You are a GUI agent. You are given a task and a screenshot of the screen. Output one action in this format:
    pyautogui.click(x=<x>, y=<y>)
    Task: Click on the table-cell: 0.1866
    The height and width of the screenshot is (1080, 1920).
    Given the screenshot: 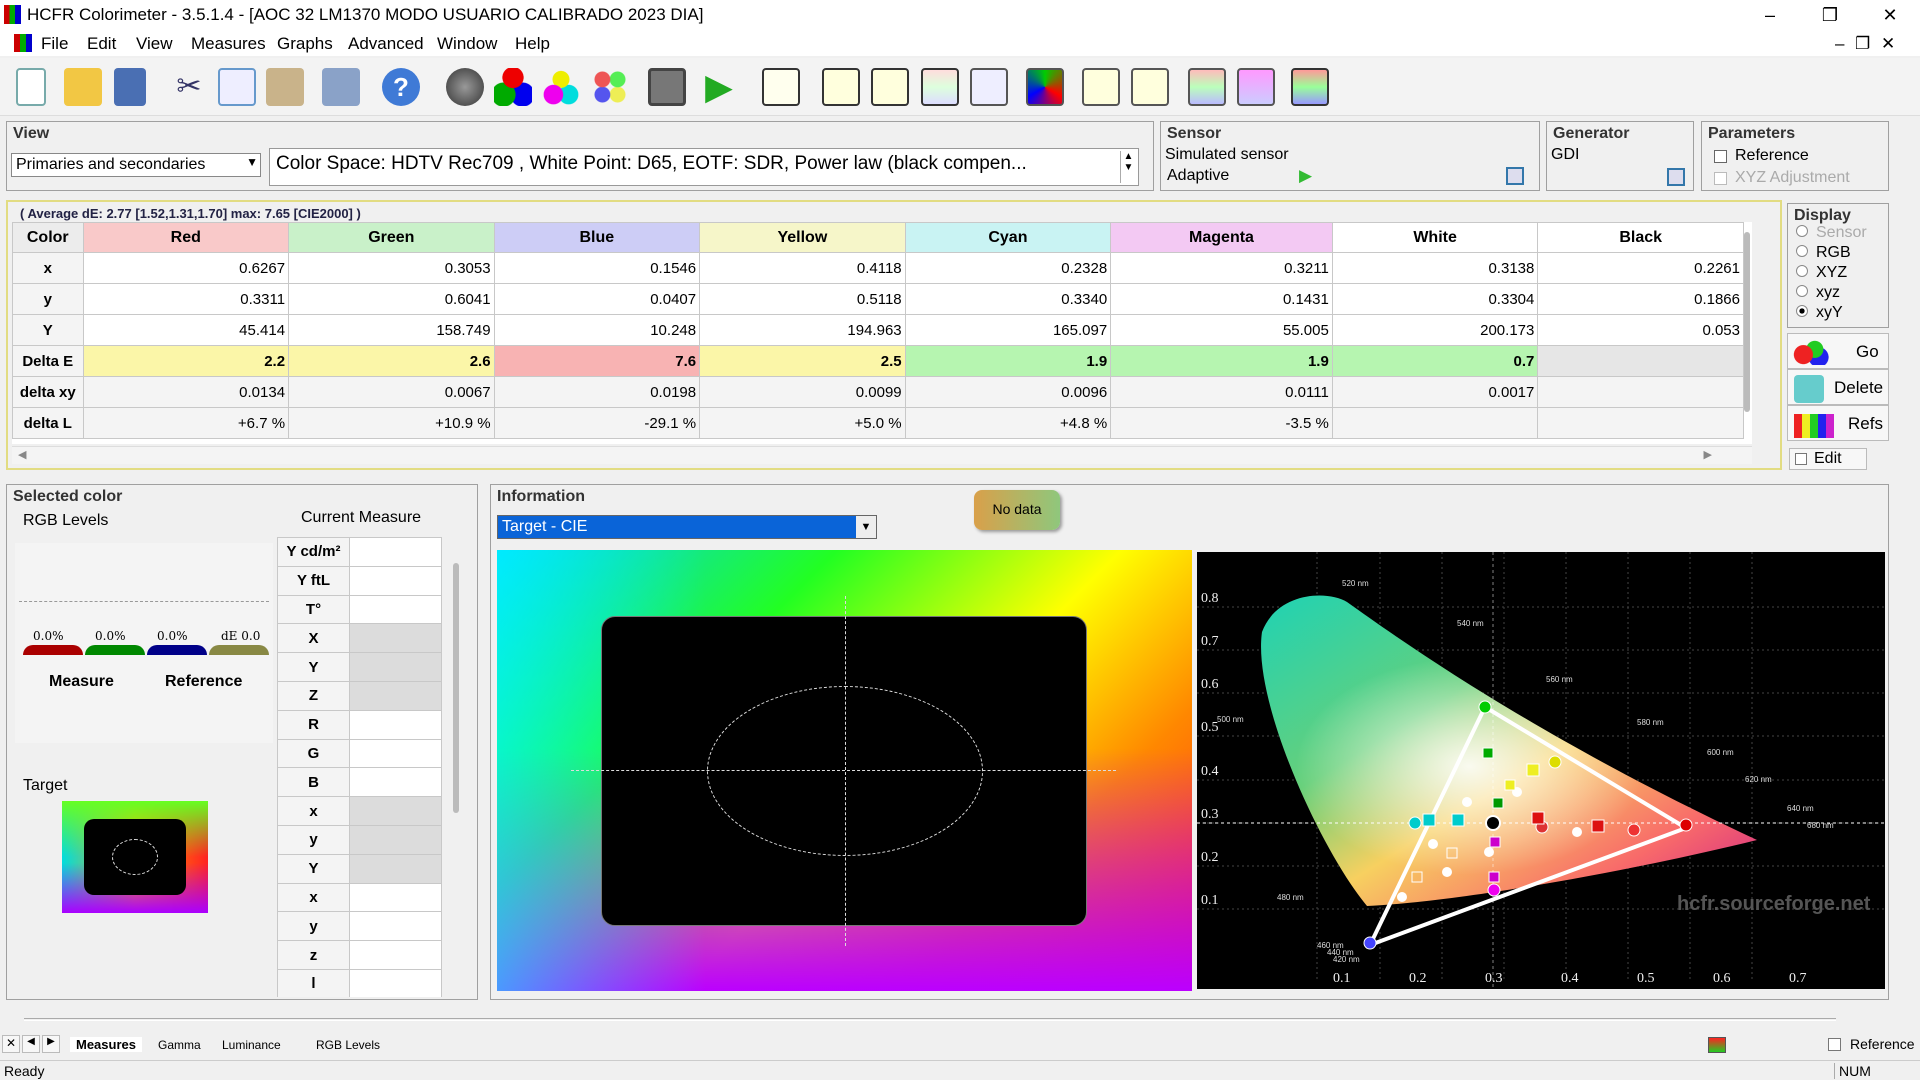 What is the action you would take?
    pyautogui.click(x=1640, y=299)
    